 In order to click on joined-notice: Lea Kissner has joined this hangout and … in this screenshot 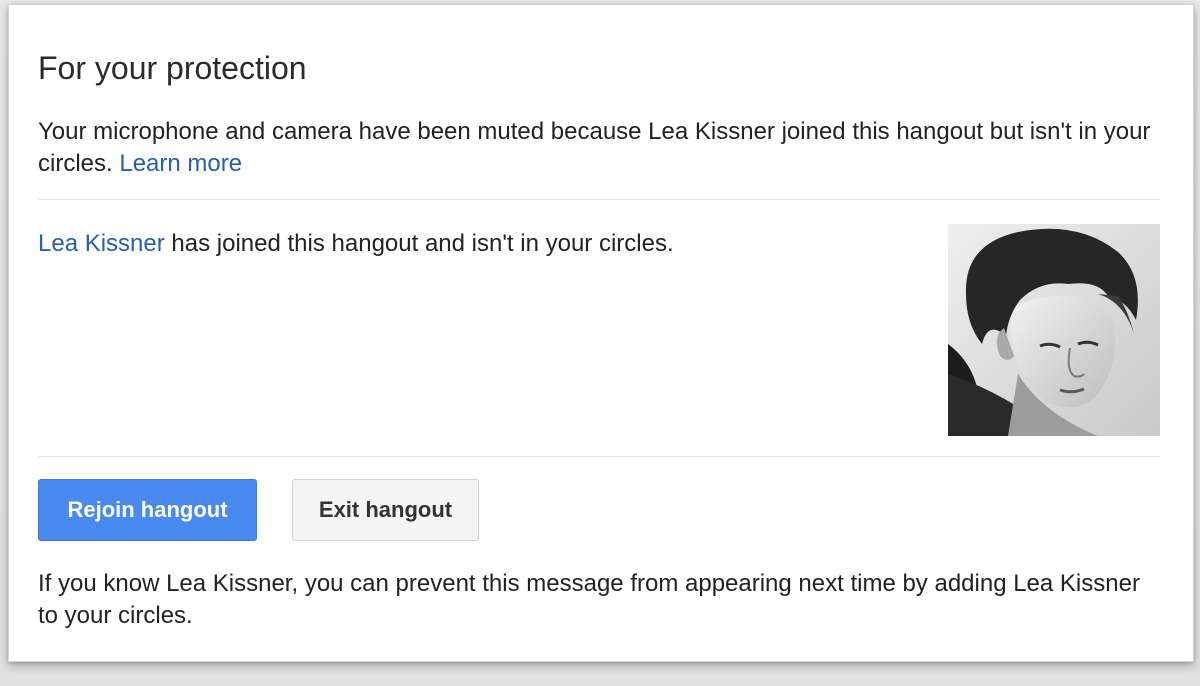, I will do `click(468, 244)`.